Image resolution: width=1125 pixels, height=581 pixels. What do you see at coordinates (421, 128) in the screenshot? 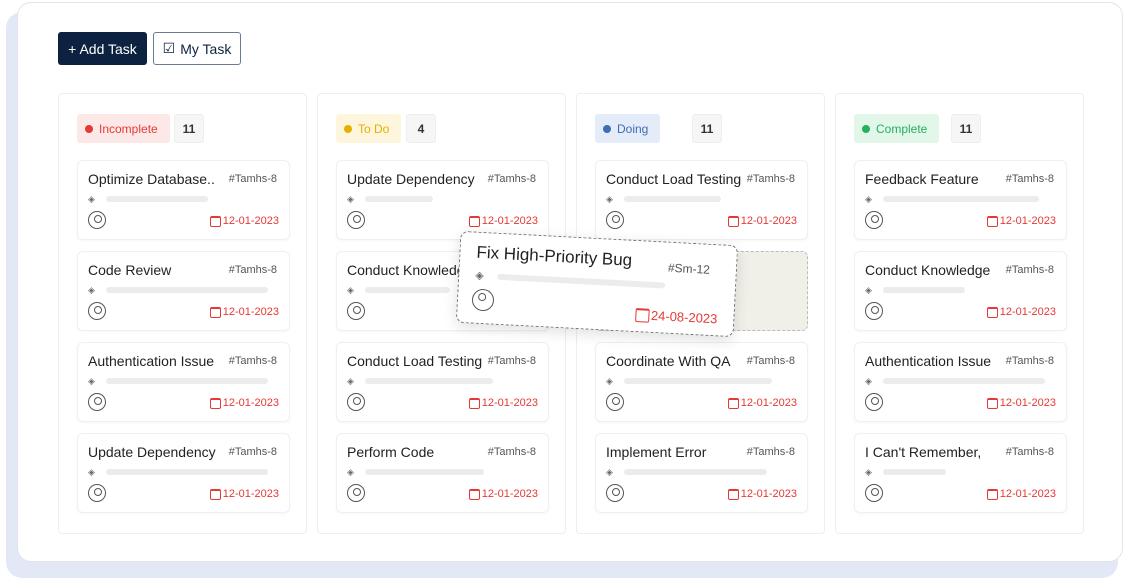
I see `task-count: 4` at bounding box center [421, 128].